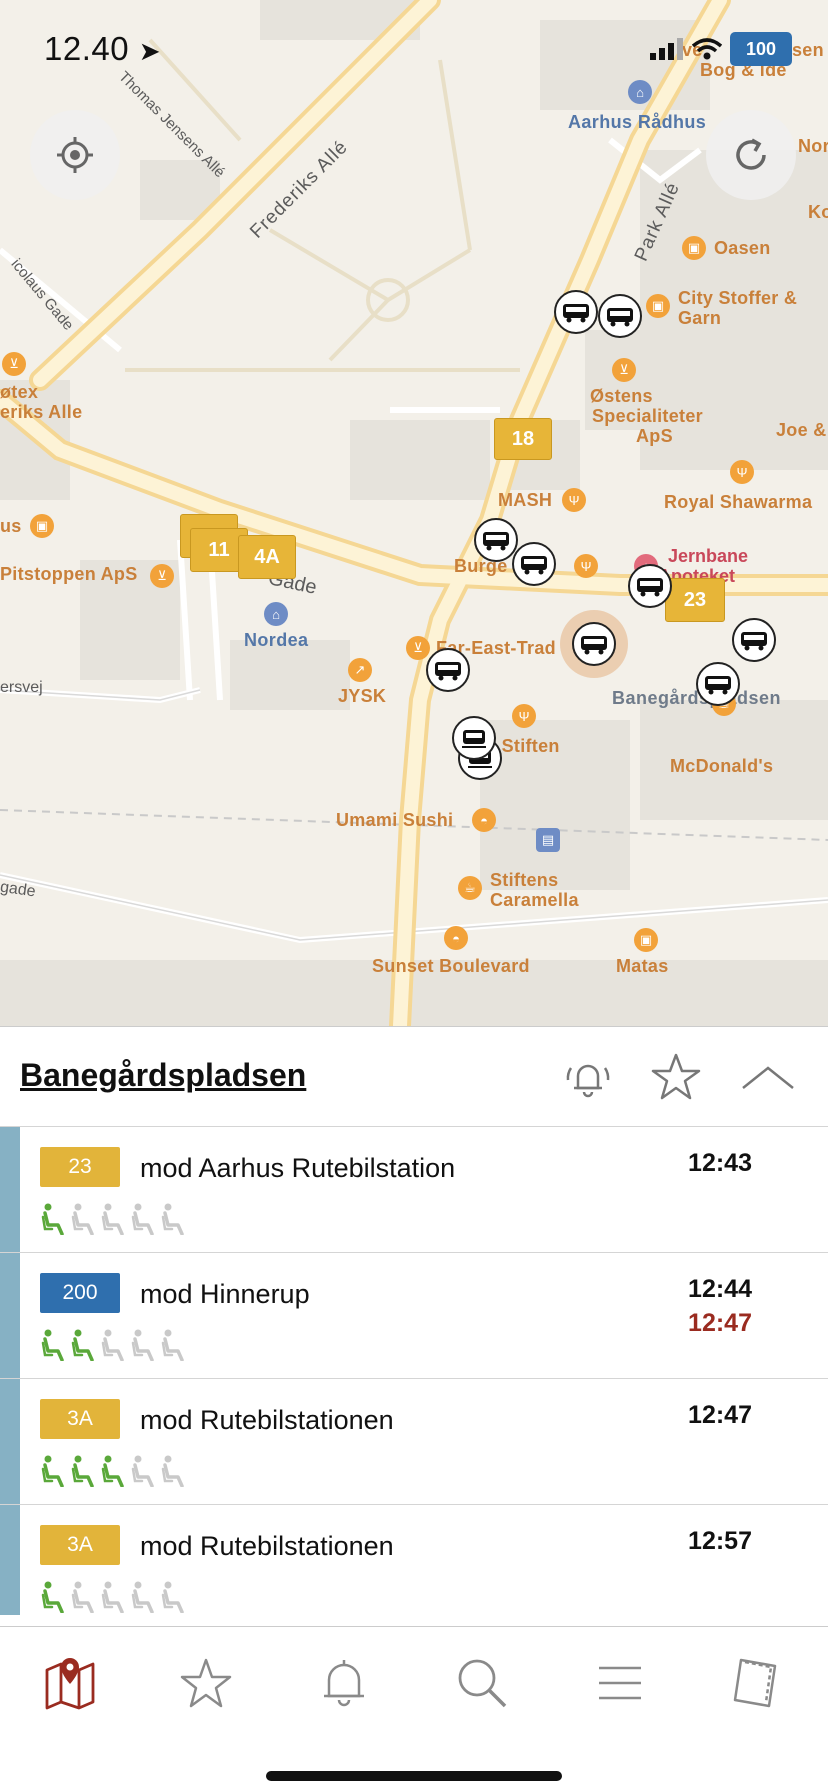 This screenshot has width=828, height=1792. Describe the element at coordinates (113, 1219) in the screenshot. I see `occupancy-indicator` at that location.